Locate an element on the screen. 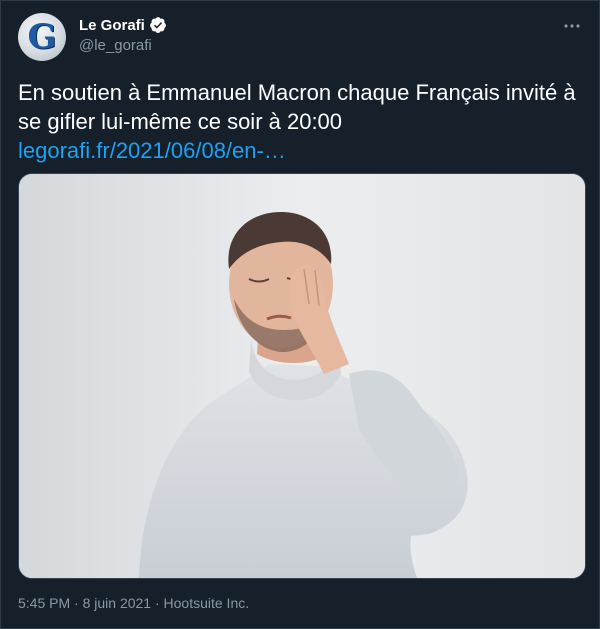 The width and height of the screenshot is (600, 629). verified-badge-icon is located at coordinates (157, 25).